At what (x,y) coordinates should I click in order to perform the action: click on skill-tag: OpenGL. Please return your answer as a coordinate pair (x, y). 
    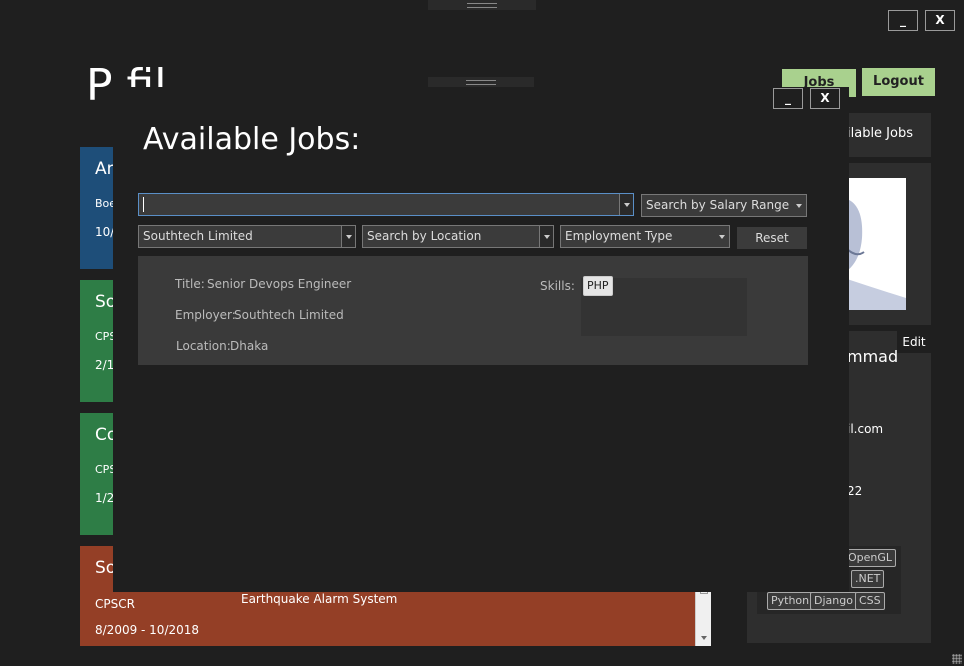
    Looking at the image, I should click on (870, 558).